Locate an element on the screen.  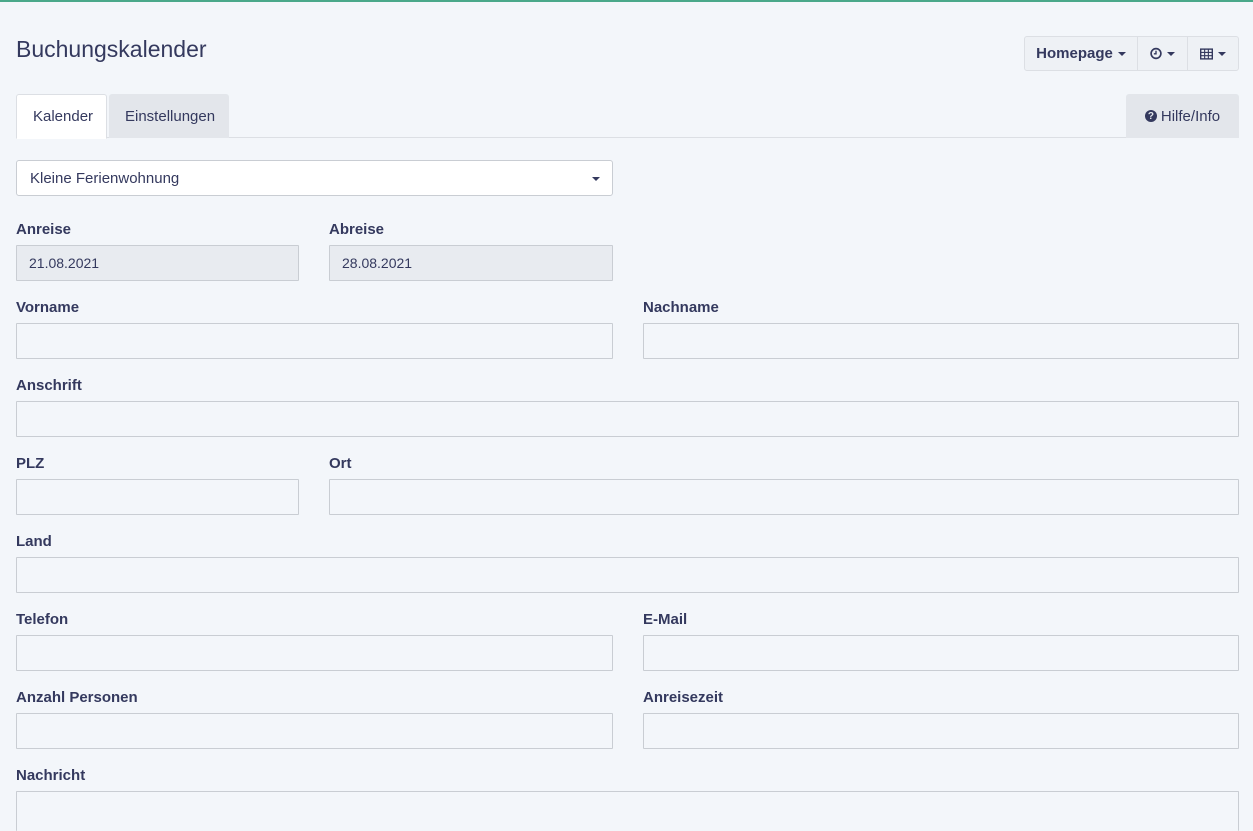
tab-einstellungen: Einstellungen is located at coordinates (169, 116).